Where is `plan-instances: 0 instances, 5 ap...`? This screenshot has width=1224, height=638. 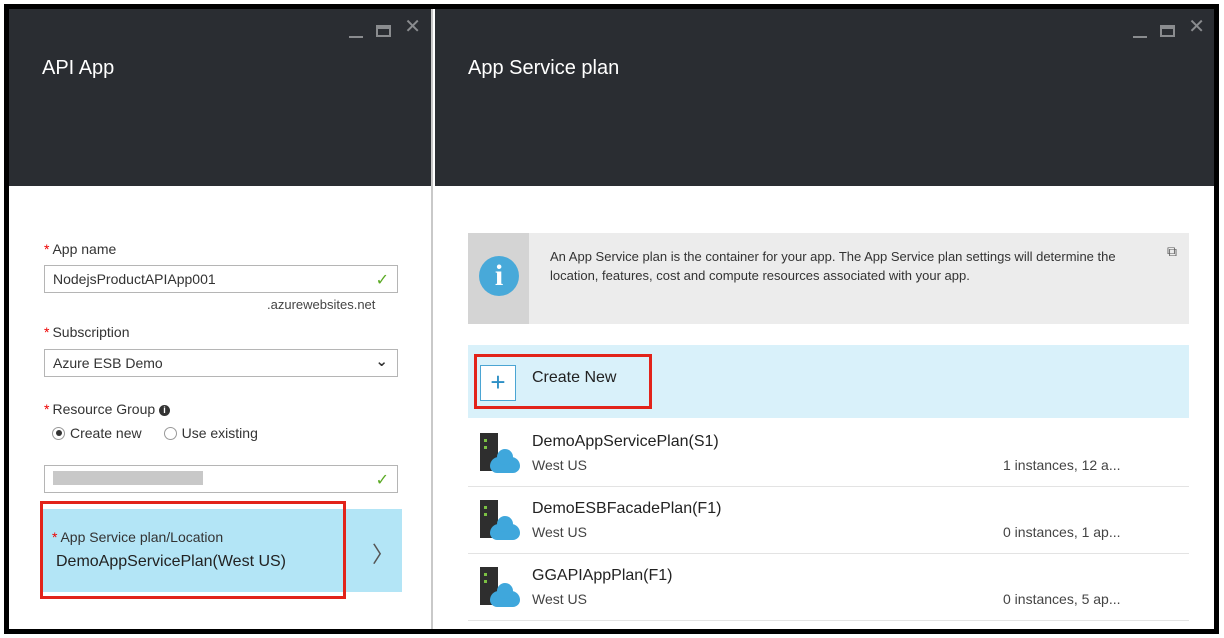
plan-instances: 0 instances, 5 ap... is located at coordinates (1062, 599).